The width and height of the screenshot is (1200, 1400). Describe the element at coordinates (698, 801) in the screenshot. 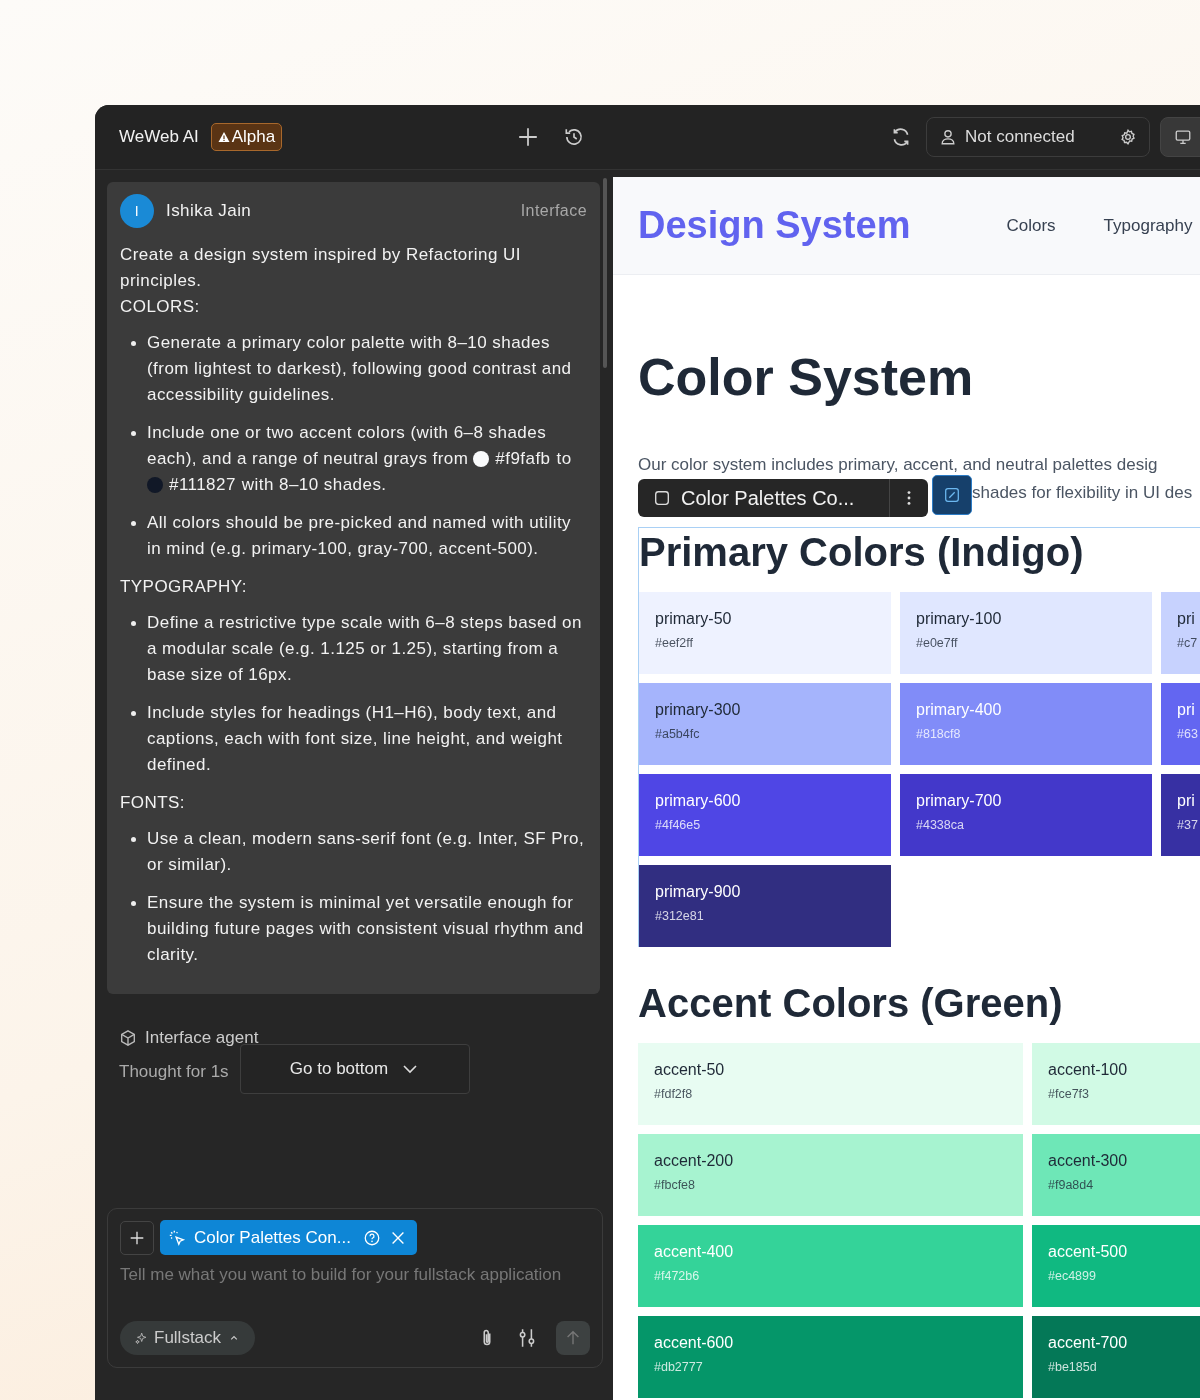

I see `swatch-name: primary-600` at that location.